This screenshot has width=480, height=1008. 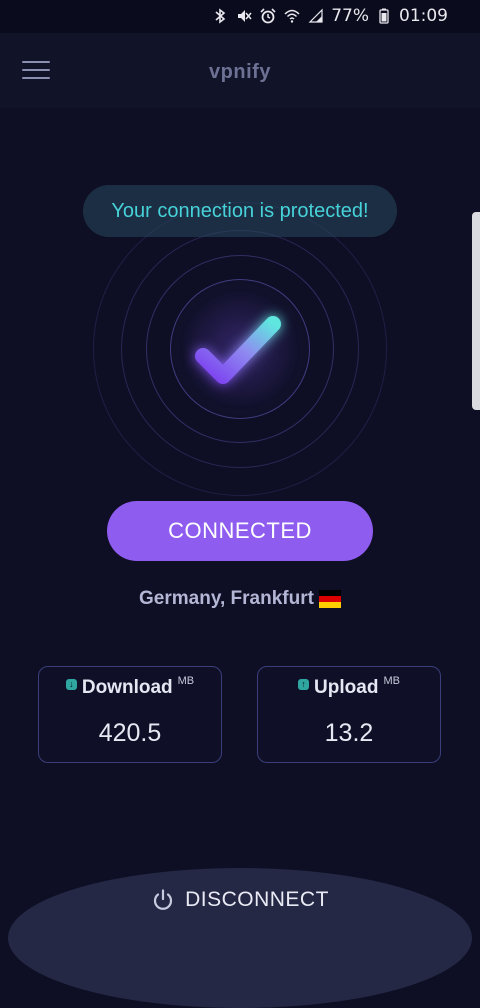 I want to click on protected-status-text: Your connection is protected!, so click(x=240, y=210).